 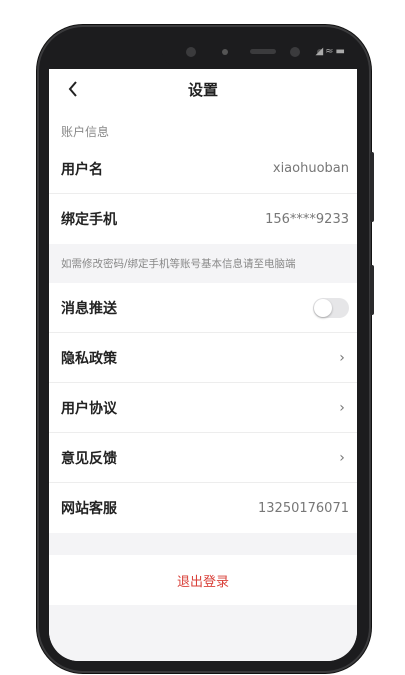 What do you see at coordinates (89, 458) in the screenshot?
I see `feedback-label: 意见反馈` at bounding box center [89, 458].